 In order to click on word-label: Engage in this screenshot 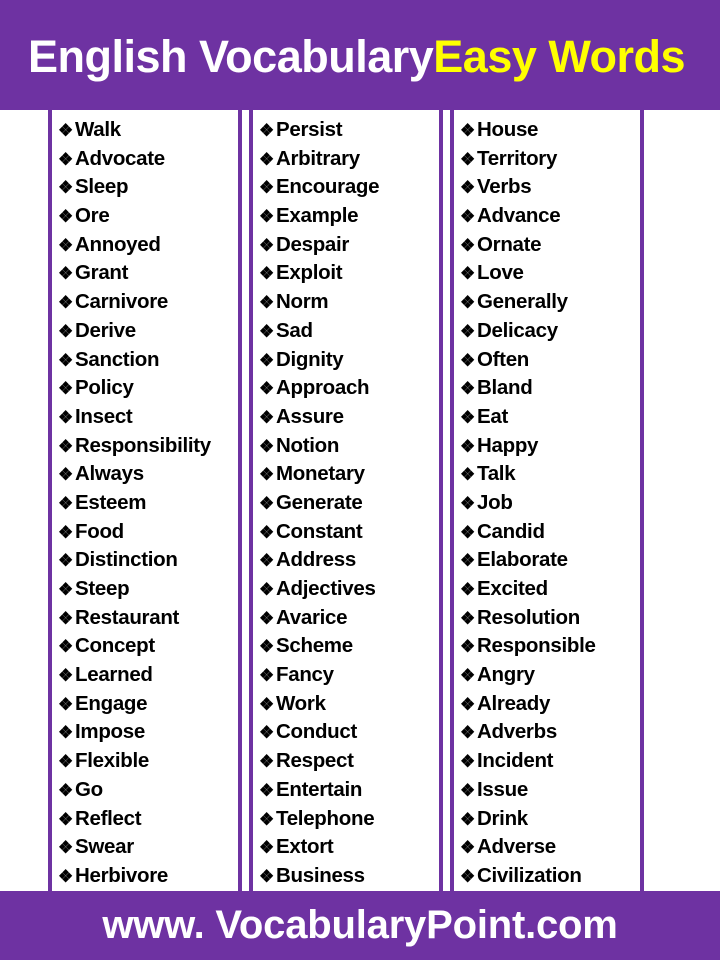, I will do `click(111, 703)`.